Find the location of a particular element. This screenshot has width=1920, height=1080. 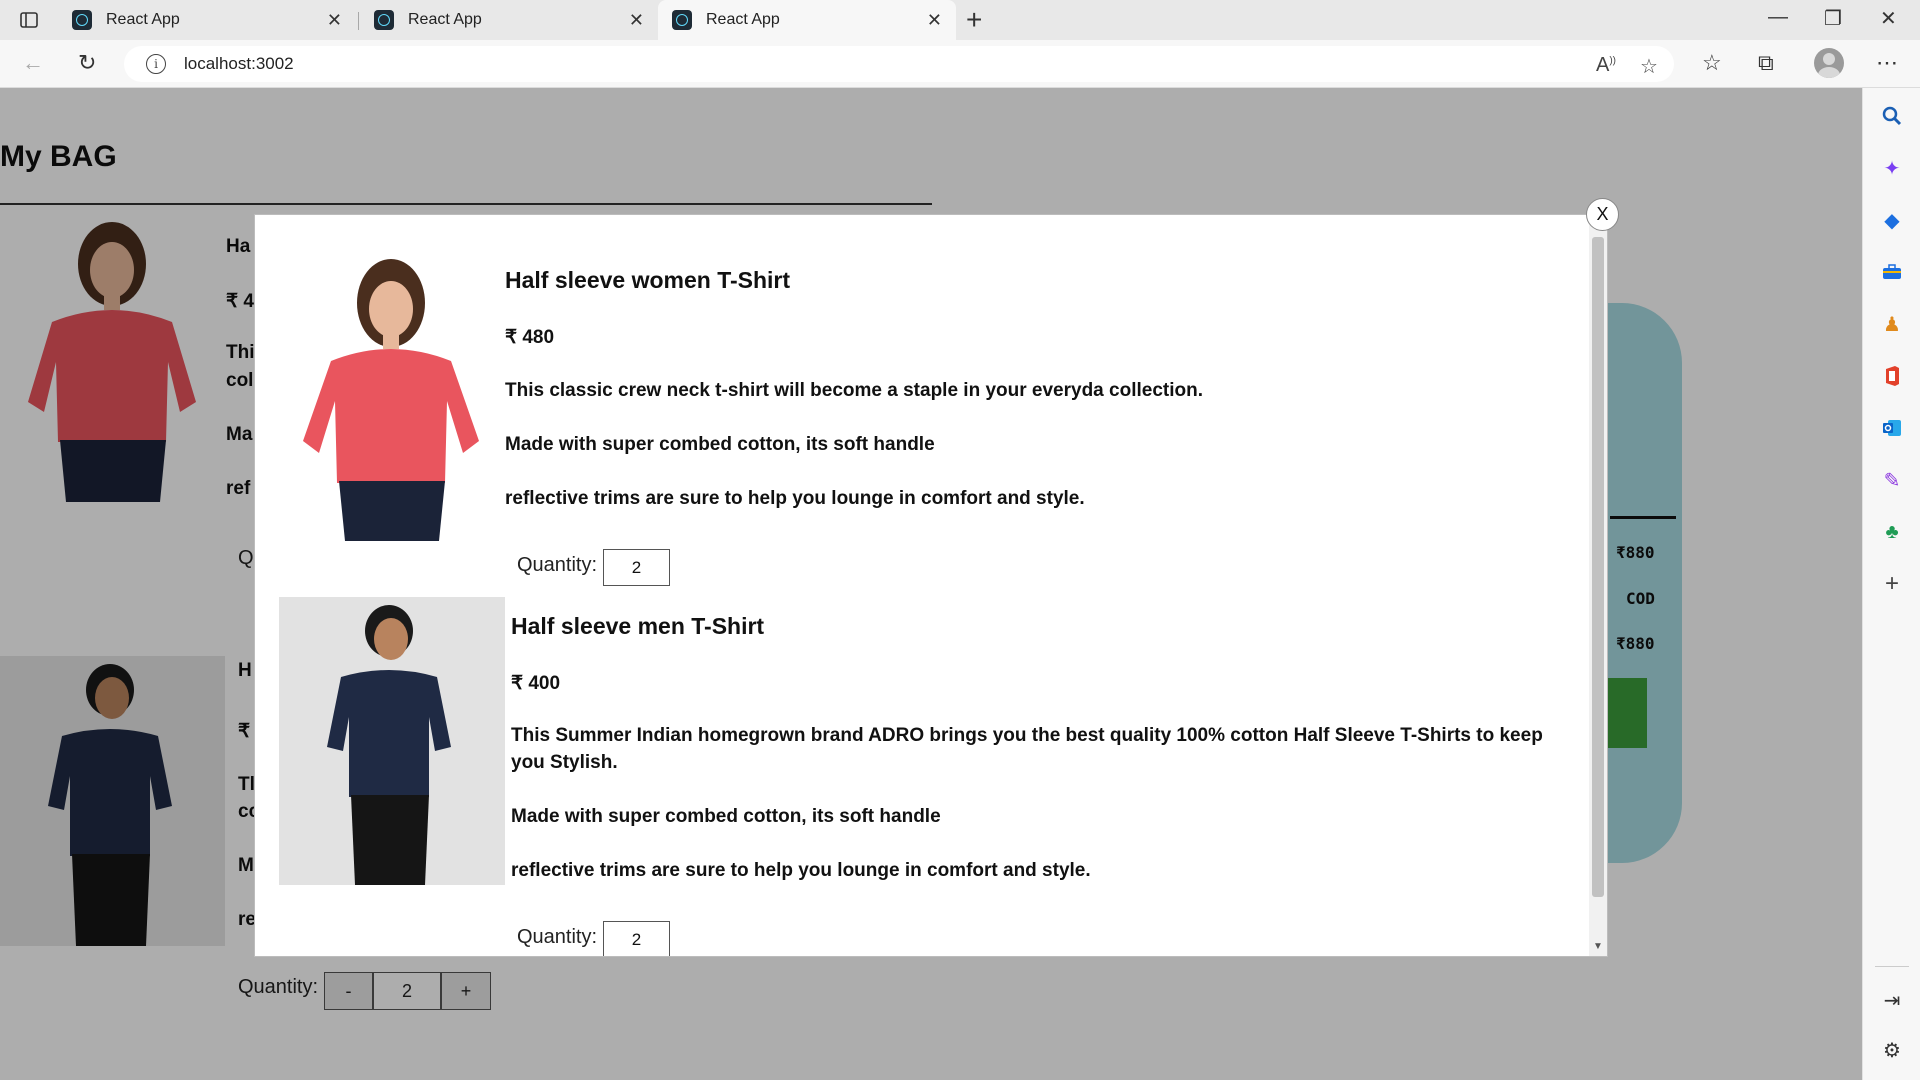

games-icon: ♟ is located at coordinates (1892, 324).